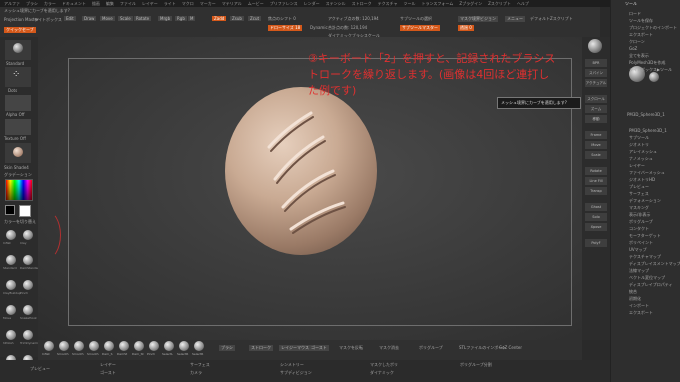 The height and width of the screenshot is (382, 680). I want to click on rotate-button: Rotate, so click(143, 18).